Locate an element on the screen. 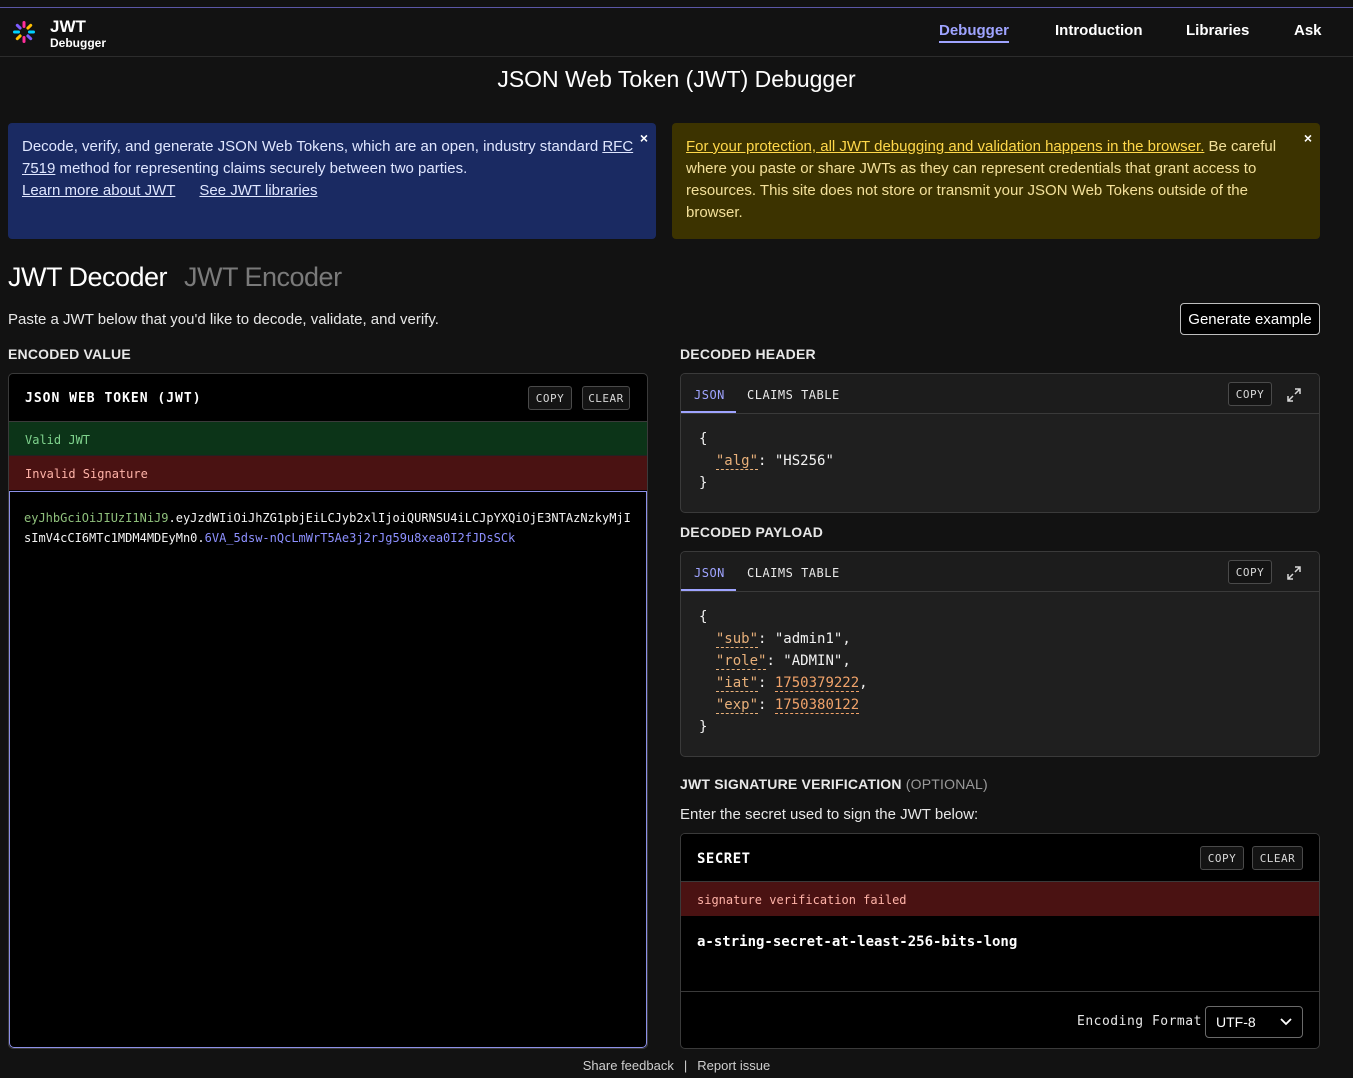  encoded-panel-title: JSON WEB TOKEN (JWT) is located at coordinates (113, 398).